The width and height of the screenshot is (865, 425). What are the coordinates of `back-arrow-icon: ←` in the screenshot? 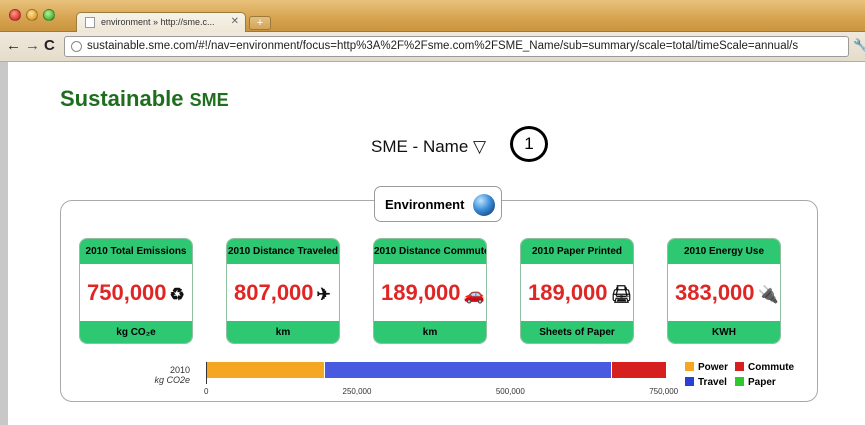 It's located at (13, 46).